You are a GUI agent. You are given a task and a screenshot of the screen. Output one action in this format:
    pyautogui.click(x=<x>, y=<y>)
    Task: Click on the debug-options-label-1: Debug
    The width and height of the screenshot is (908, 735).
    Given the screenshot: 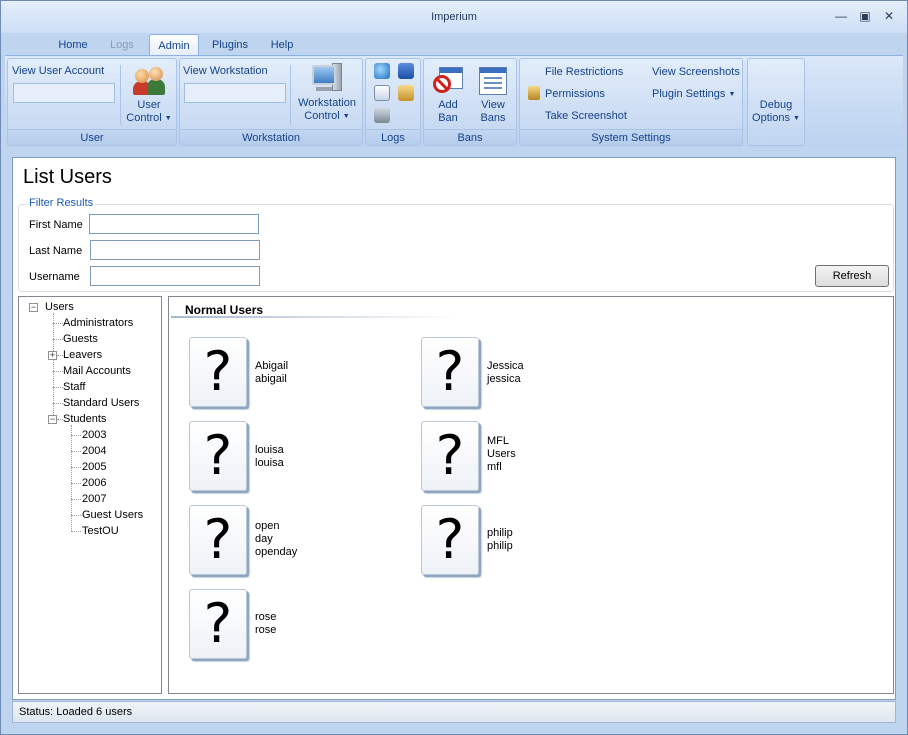 What is the action you would take?
    pyautogui.click(x=776, y=105)
    